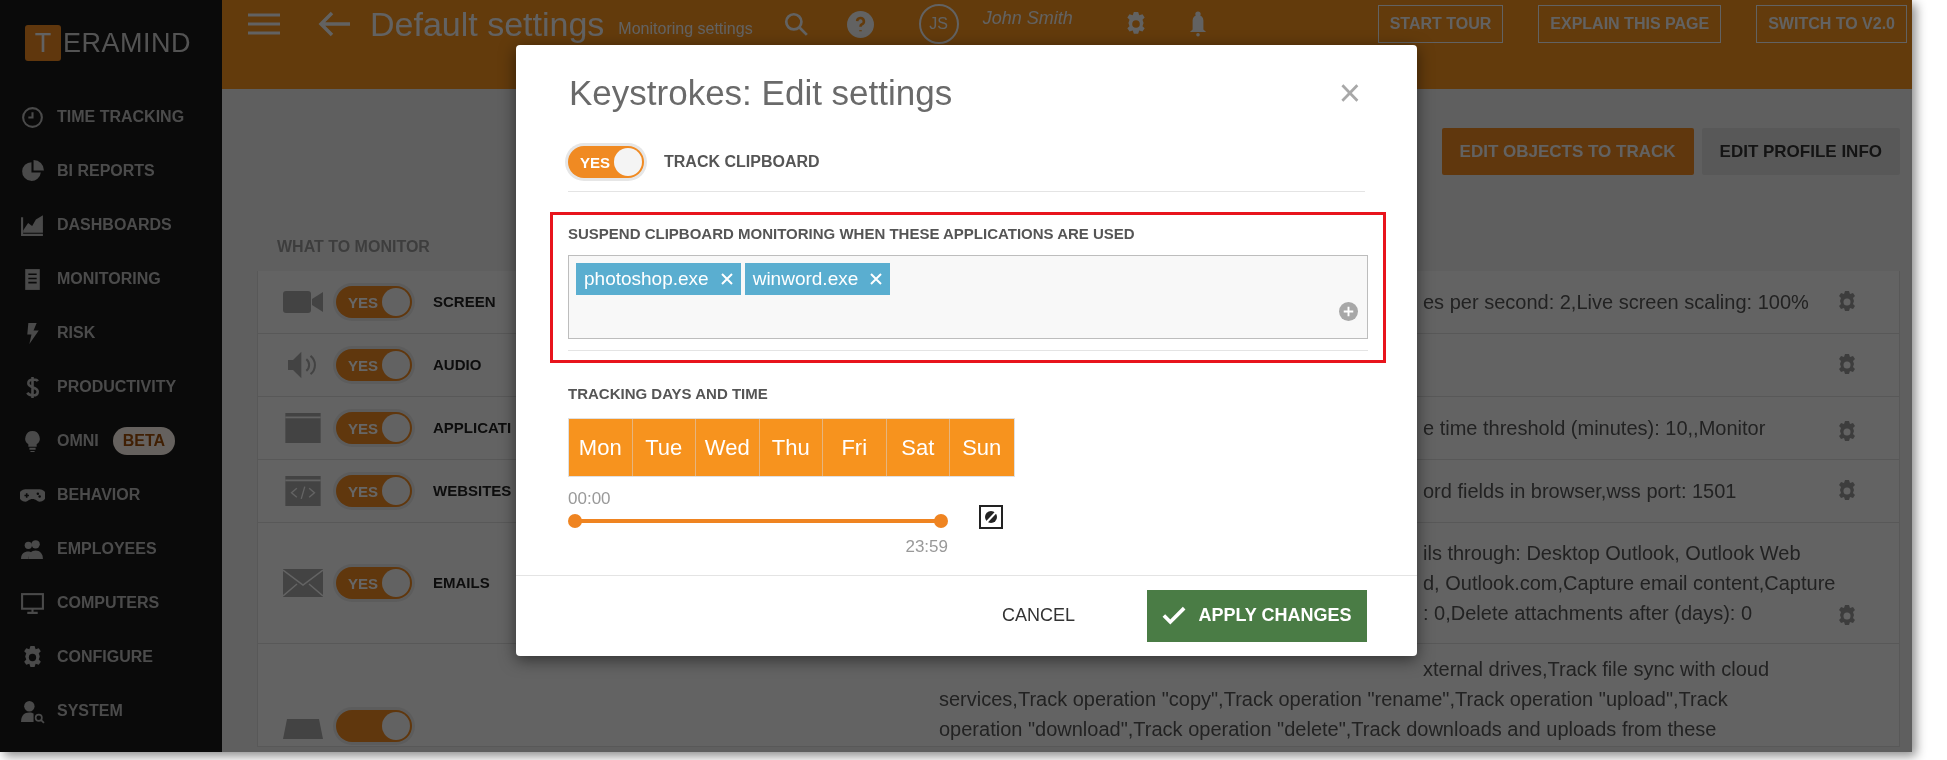 Image resolution: width=1947 pixels, height=760 pixels. Describe the element at coordinates (1257, 615) in the screenshot. I see `apply-button: APPLY CHANGES` at that location.